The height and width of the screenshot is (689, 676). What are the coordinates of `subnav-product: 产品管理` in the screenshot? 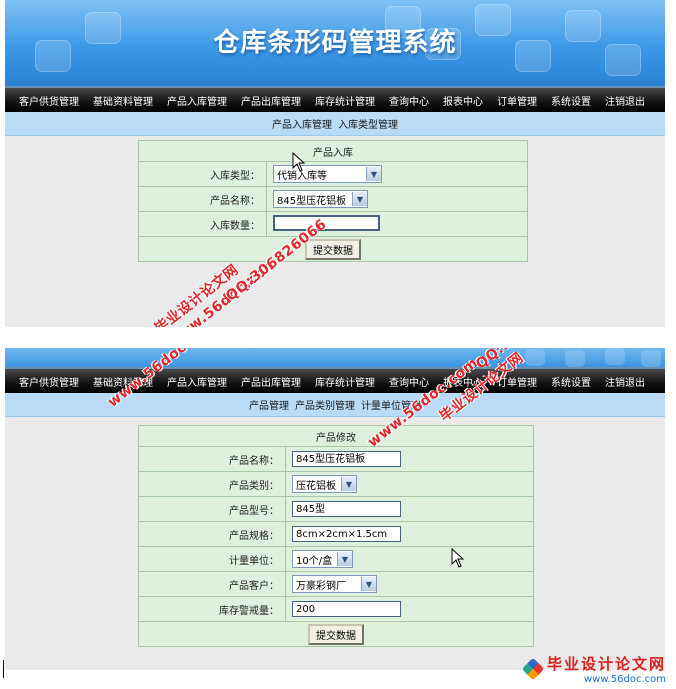 It's located at (269, 404).